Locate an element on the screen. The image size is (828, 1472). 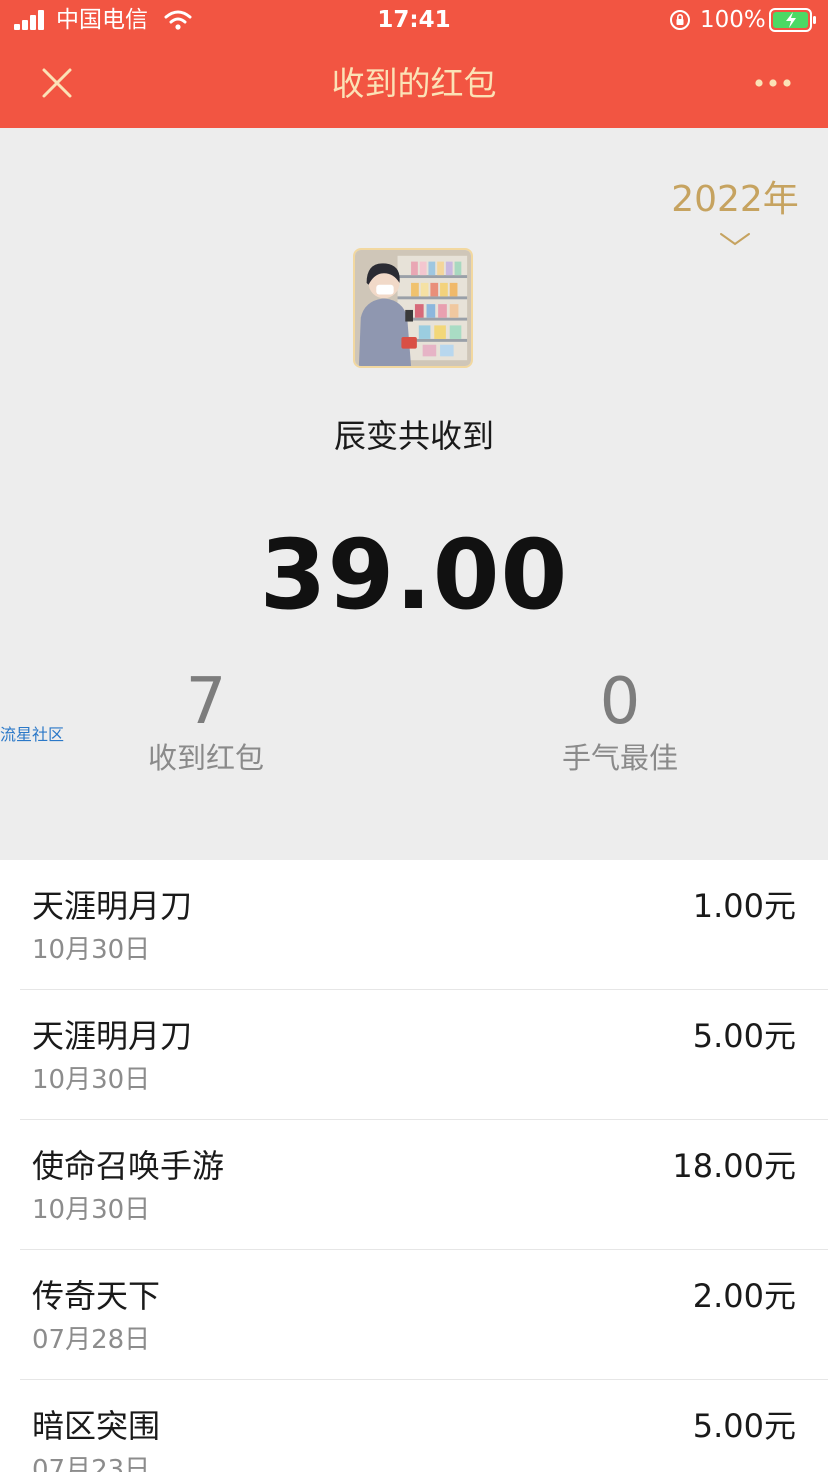
year-label: 2022年 is located at coordinates (735, 199).